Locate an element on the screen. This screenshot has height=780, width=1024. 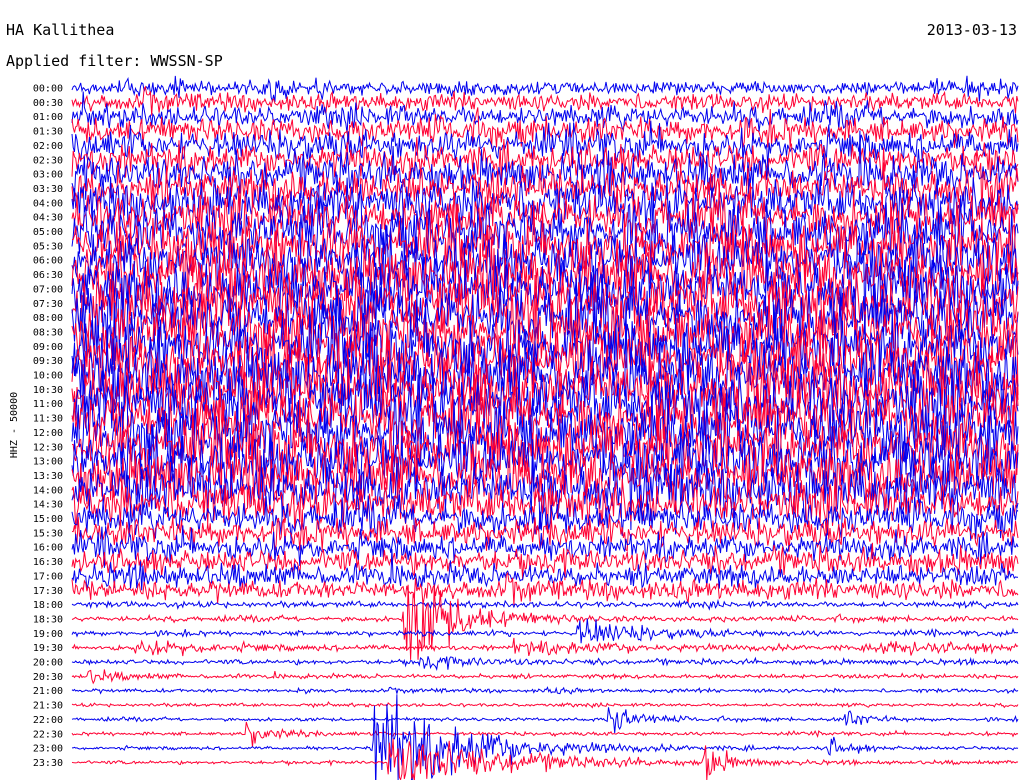
hour-label: 21:00 is located at coordinates (48, 691).